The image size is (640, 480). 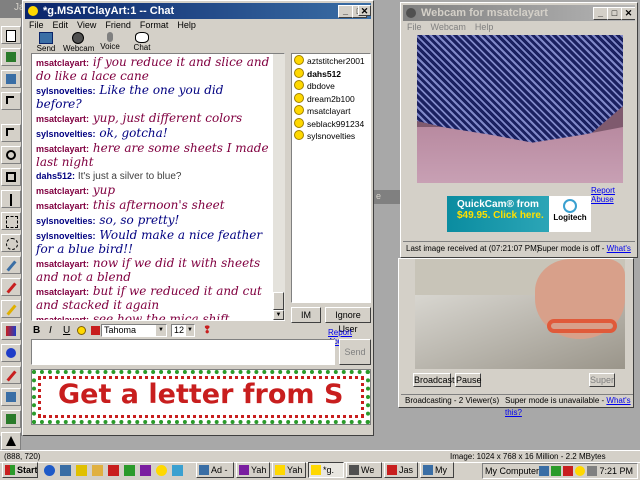 I want to click on task-yahoo-2: Yah, so click(x=289, y=470).